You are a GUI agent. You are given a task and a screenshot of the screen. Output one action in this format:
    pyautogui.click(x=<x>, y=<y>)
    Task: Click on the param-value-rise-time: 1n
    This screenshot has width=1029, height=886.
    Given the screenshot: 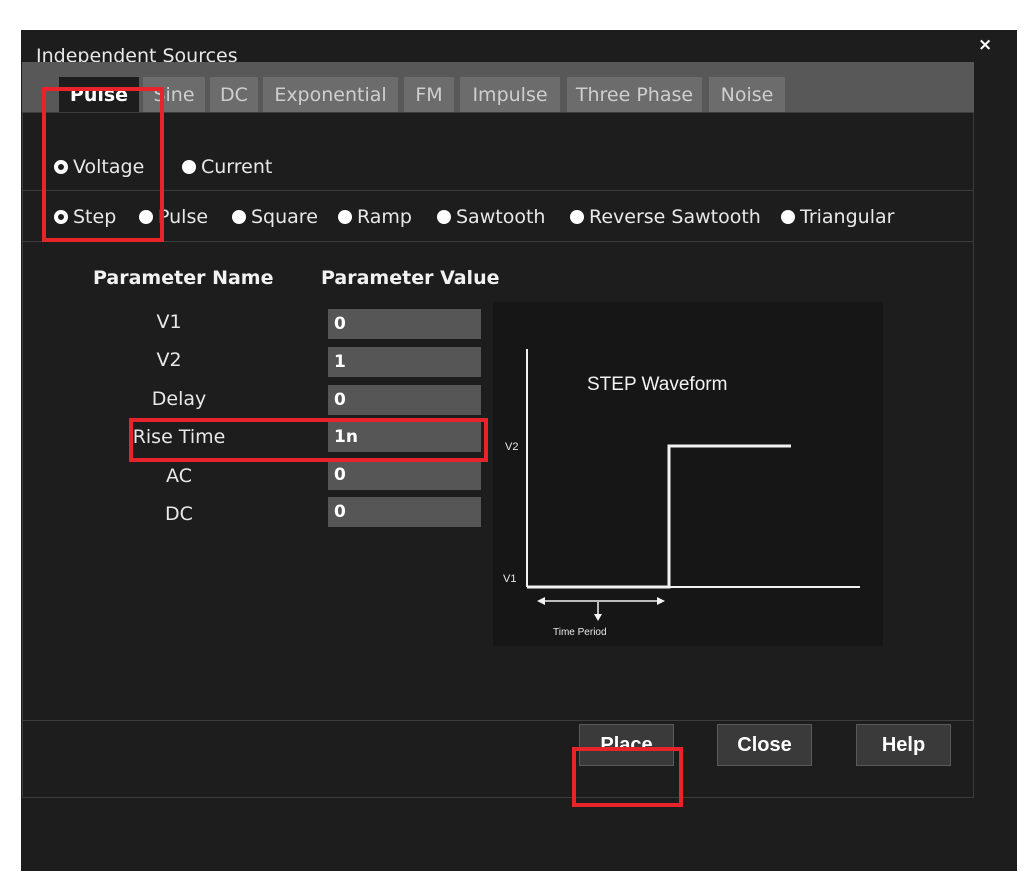 What is the action you would take?
    pyautogui.click(x=404, y=437)
    